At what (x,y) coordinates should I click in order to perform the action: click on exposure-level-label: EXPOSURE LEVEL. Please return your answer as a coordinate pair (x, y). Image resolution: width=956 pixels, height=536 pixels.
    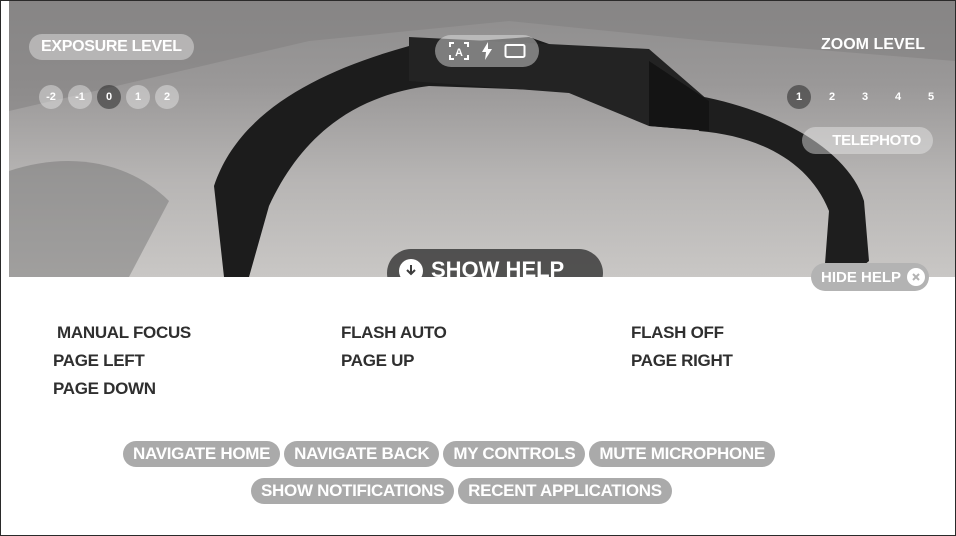
    Looking at the image, I should click on (111, 47).